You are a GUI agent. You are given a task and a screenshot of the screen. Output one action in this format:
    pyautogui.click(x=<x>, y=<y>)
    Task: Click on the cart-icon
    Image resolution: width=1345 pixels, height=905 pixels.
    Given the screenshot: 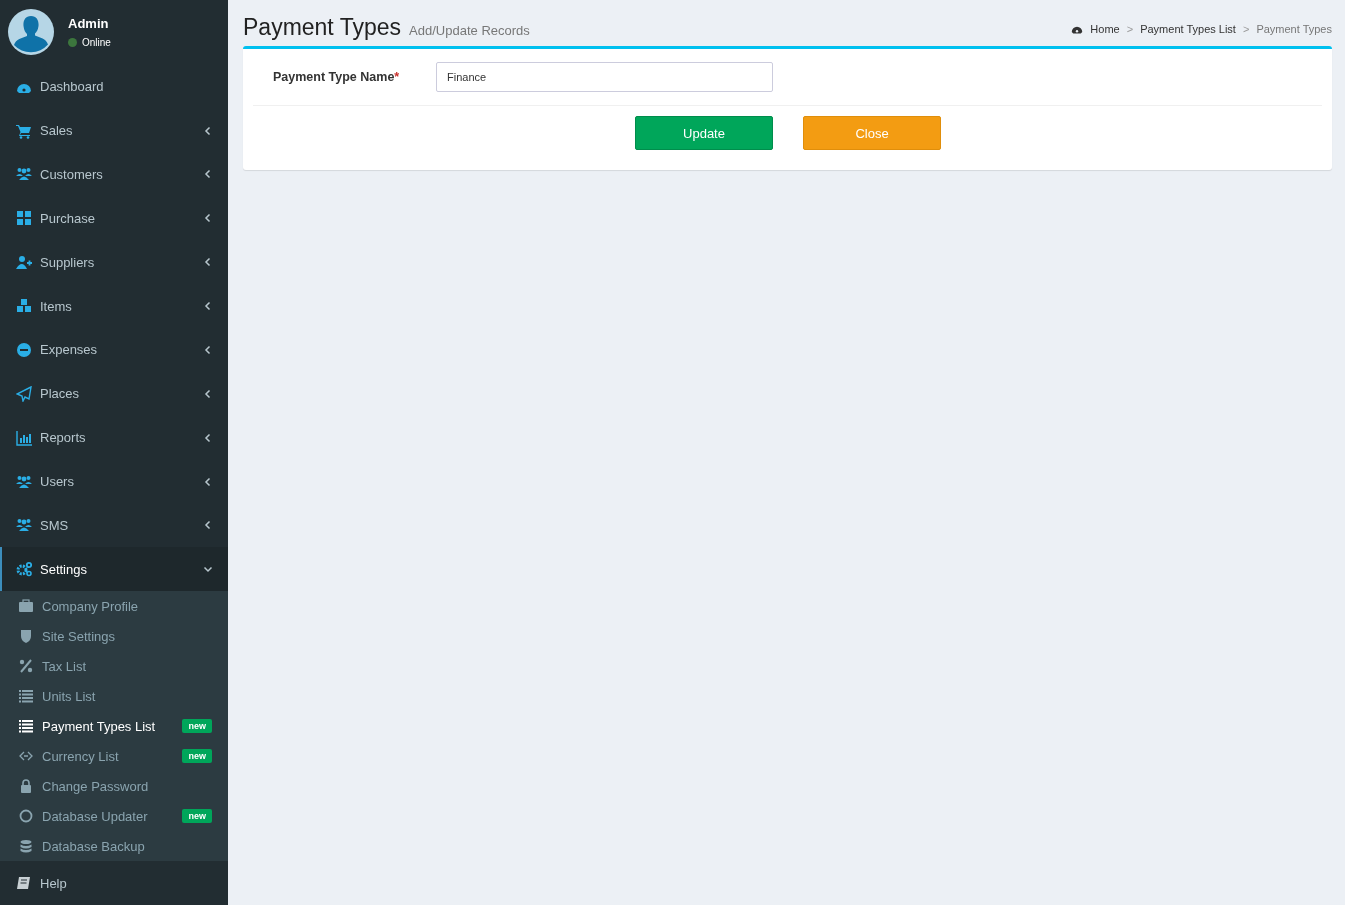 What is the action you would take?
    pyautogui.click(x=24, y=130)
    